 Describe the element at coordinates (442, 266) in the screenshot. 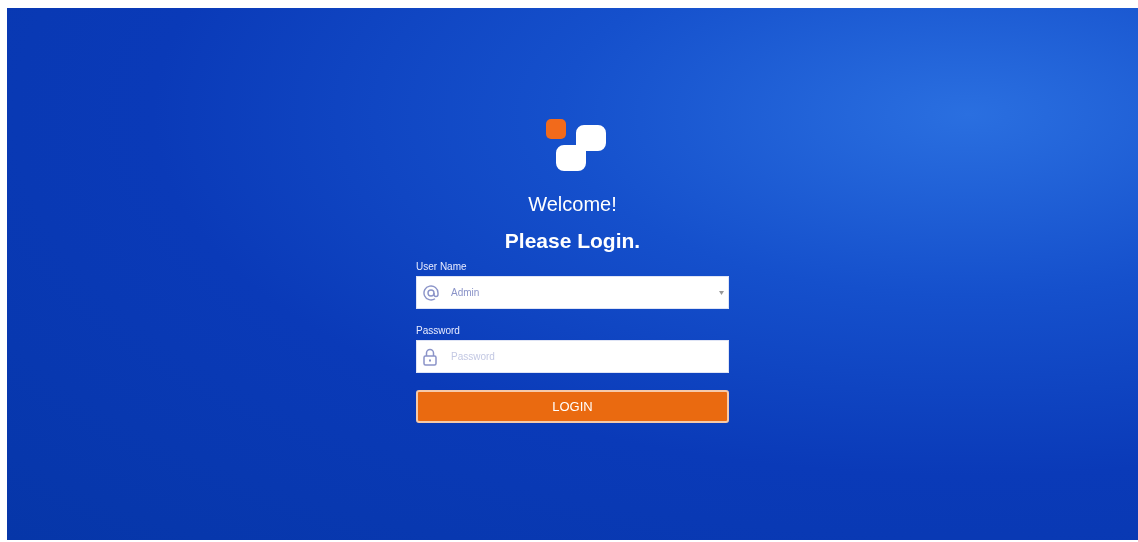

I see `field-label: User Name` at that location.